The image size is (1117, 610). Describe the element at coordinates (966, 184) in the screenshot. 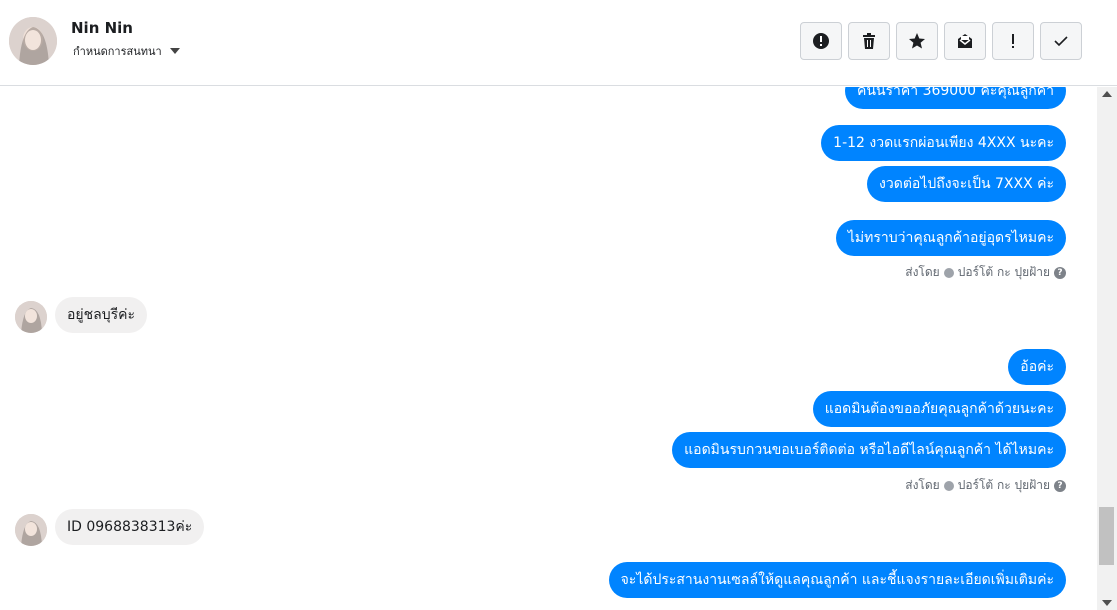

I see `message-outgoing: งวดต่อไปถึงจะเป็น 7XXX ค่ะ` at that location.